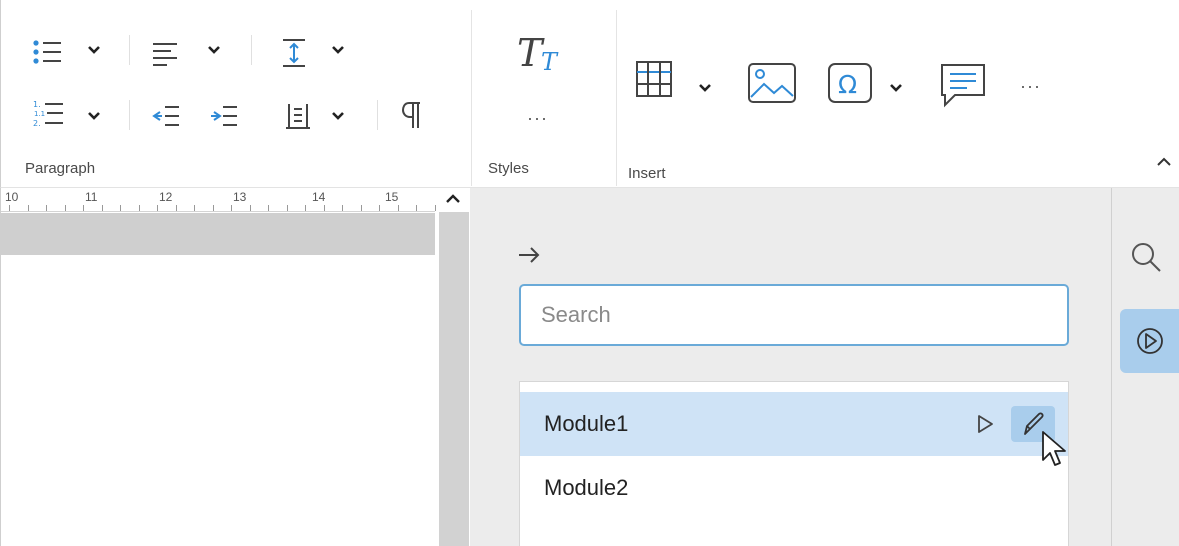 The width and height of the screenshot is (1179, 546). What do you see at coordinates (1164, 162) in the screenshot?
I see `collapse-ribbon-icon` at bounding box center [1164, 162].